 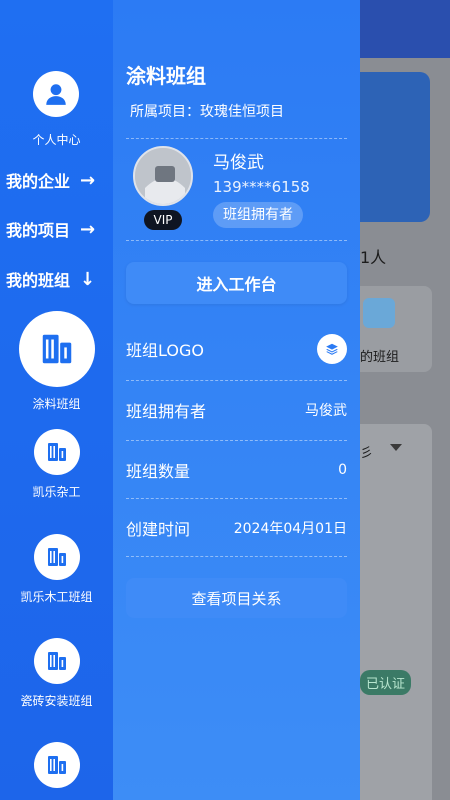 I want to click on row-label: 班组数量, so click(x=158, y=471).